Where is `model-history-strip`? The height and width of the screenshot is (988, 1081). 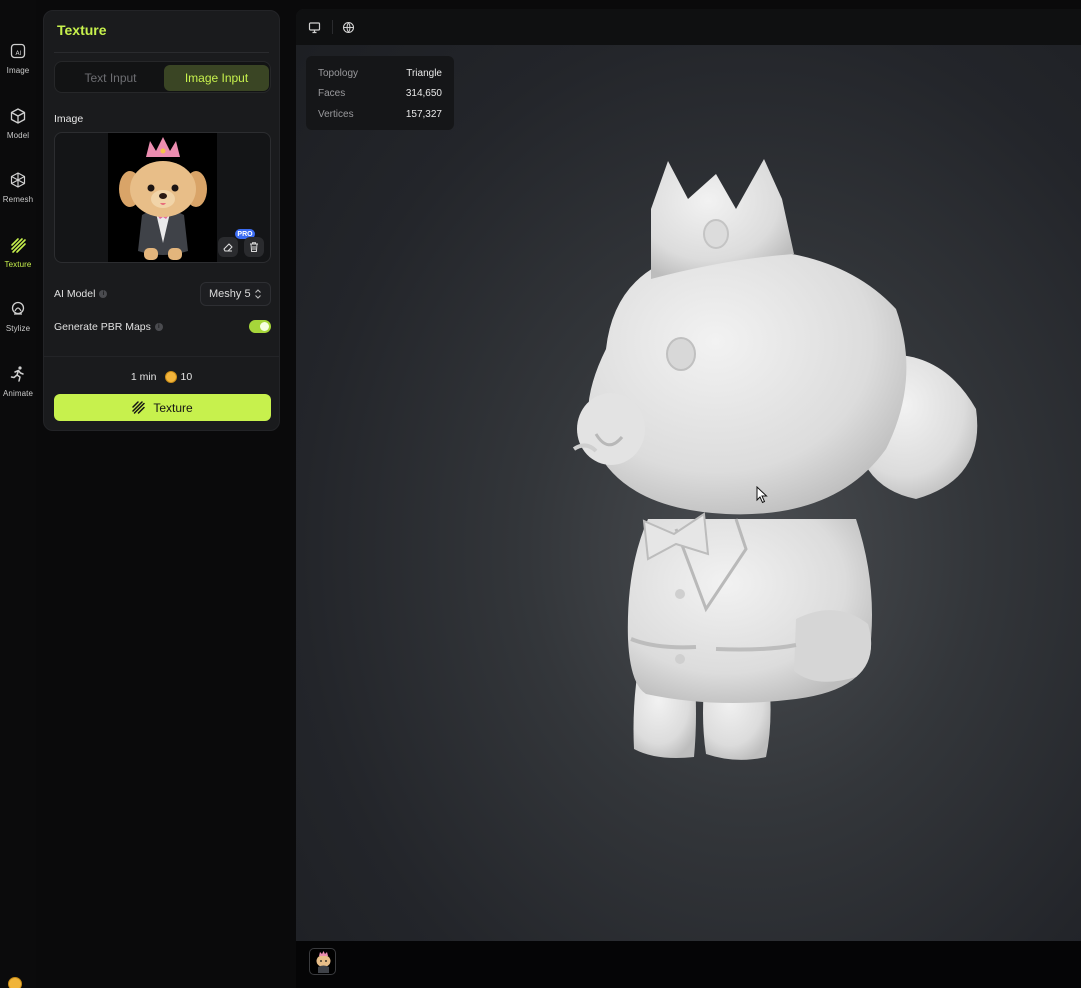 model-history-strip is located at coordinates (688, 964).